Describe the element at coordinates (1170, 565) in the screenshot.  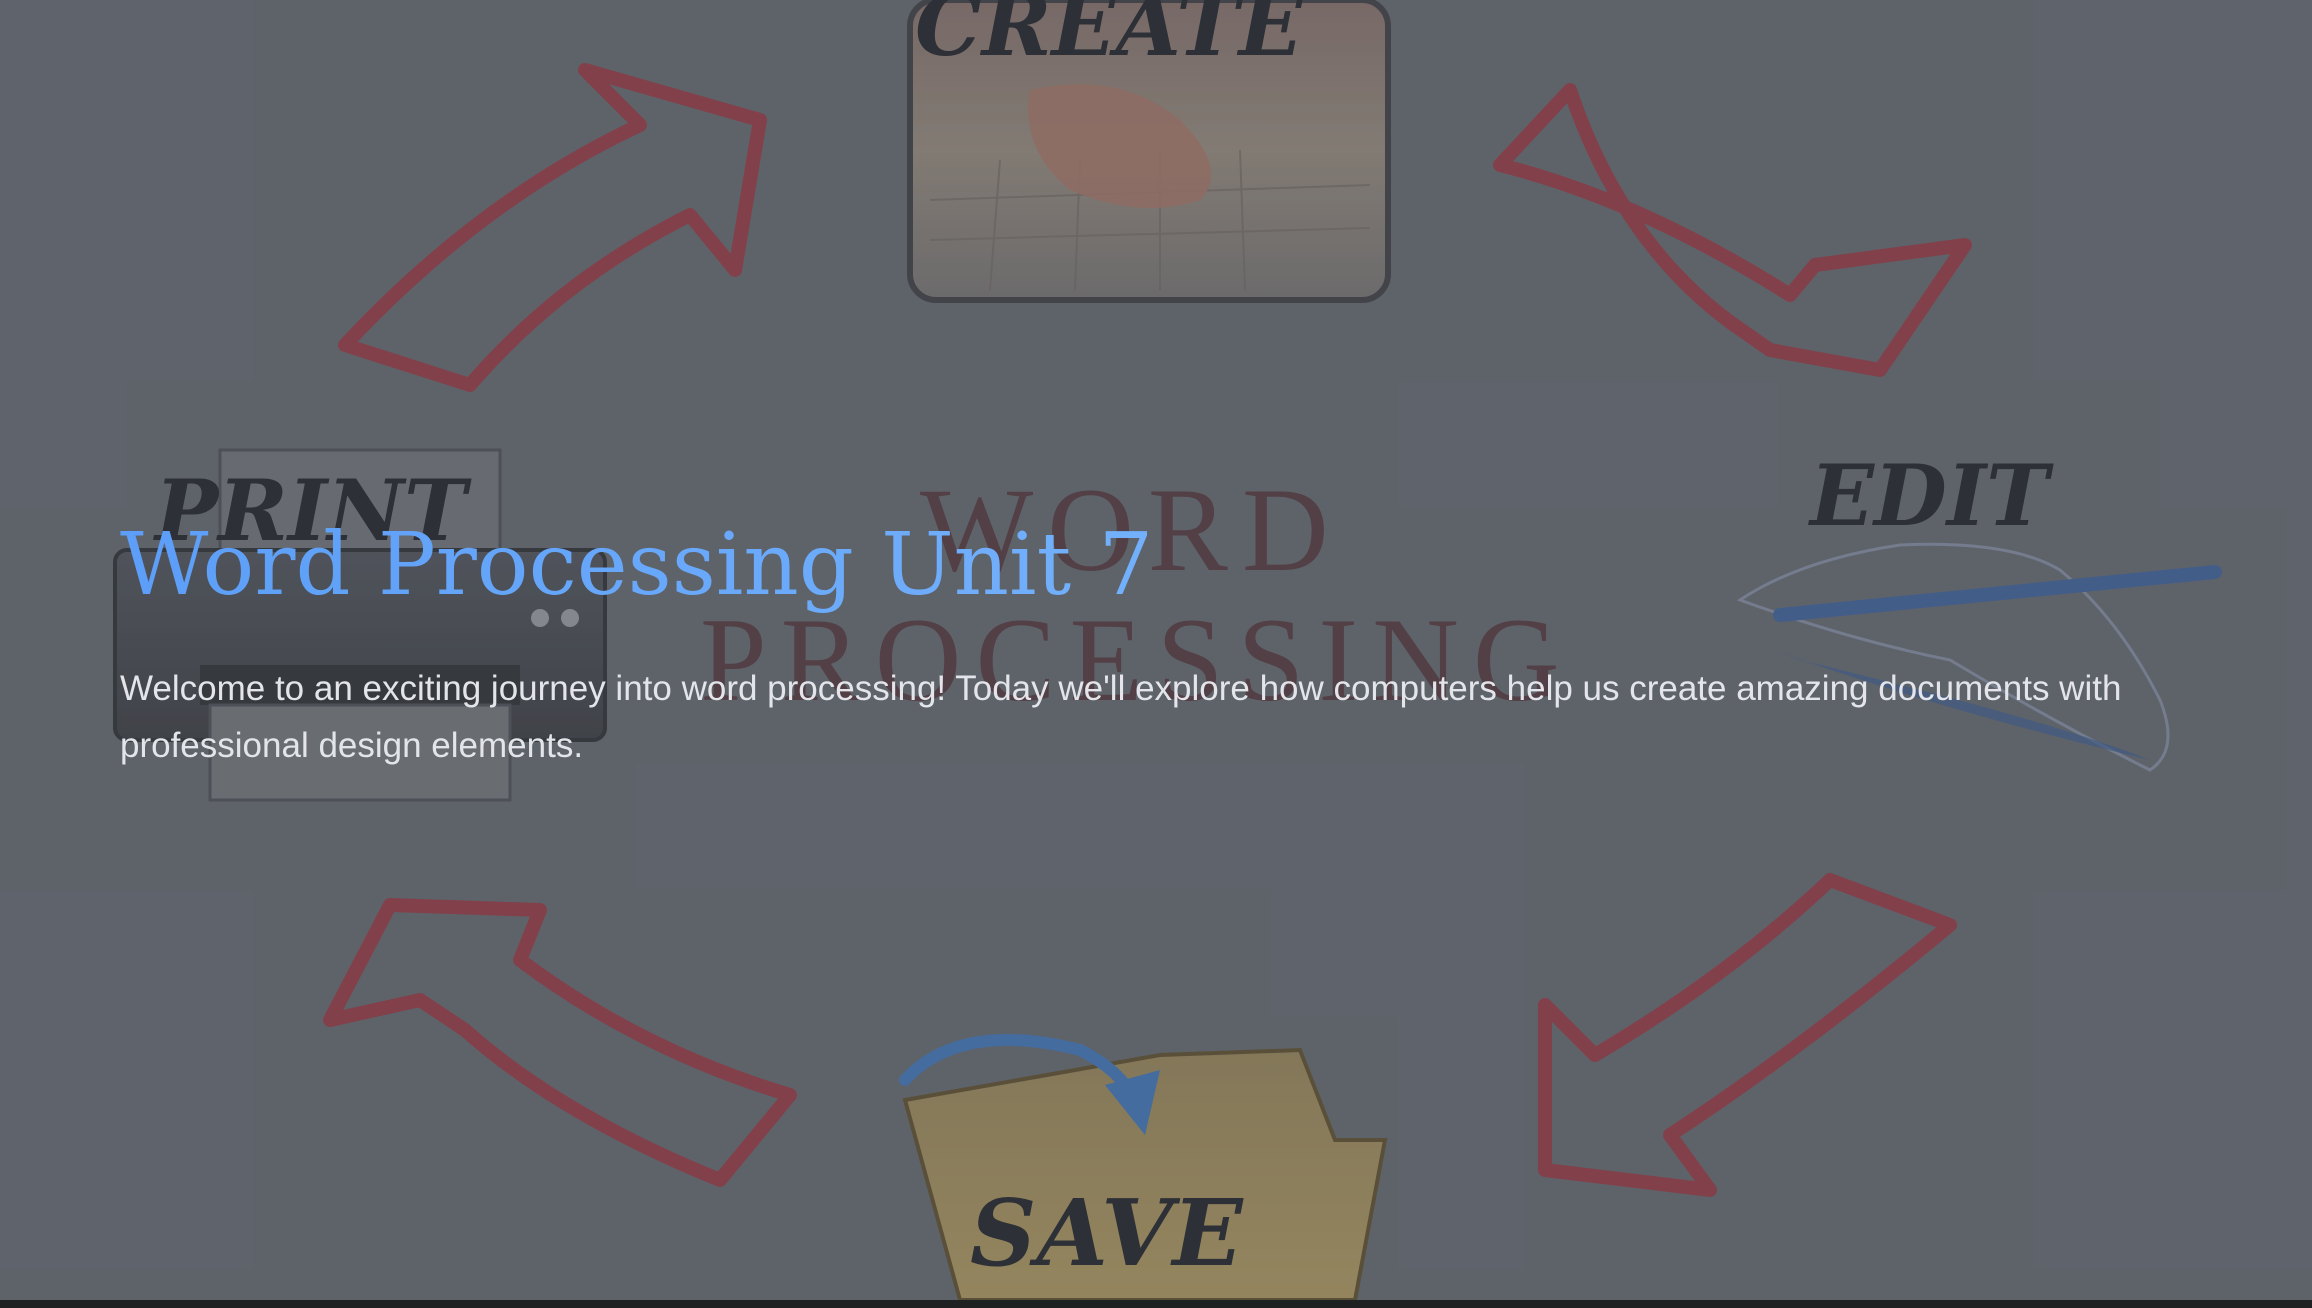
I see `page-title: Word Processing Unit 7` at that location.